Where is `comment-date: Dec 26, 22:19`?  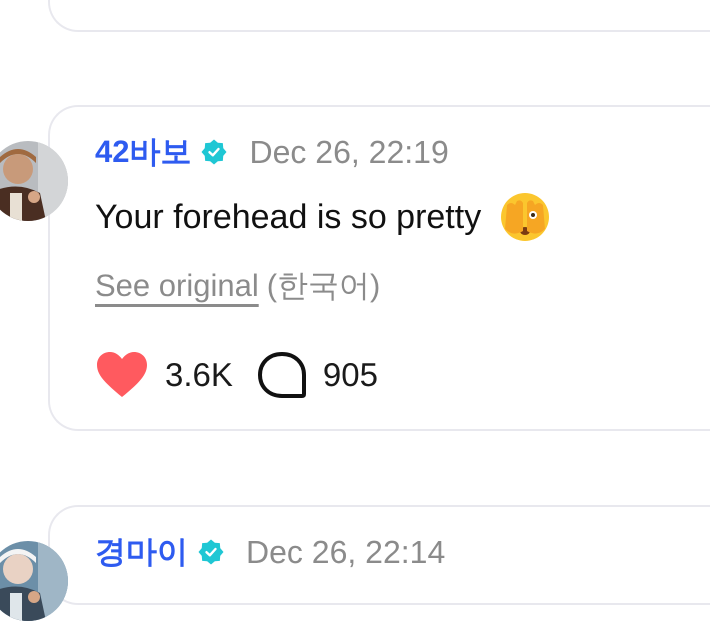
comment-date: Dec 26, 22:19 is located at coordinates (349, 152).